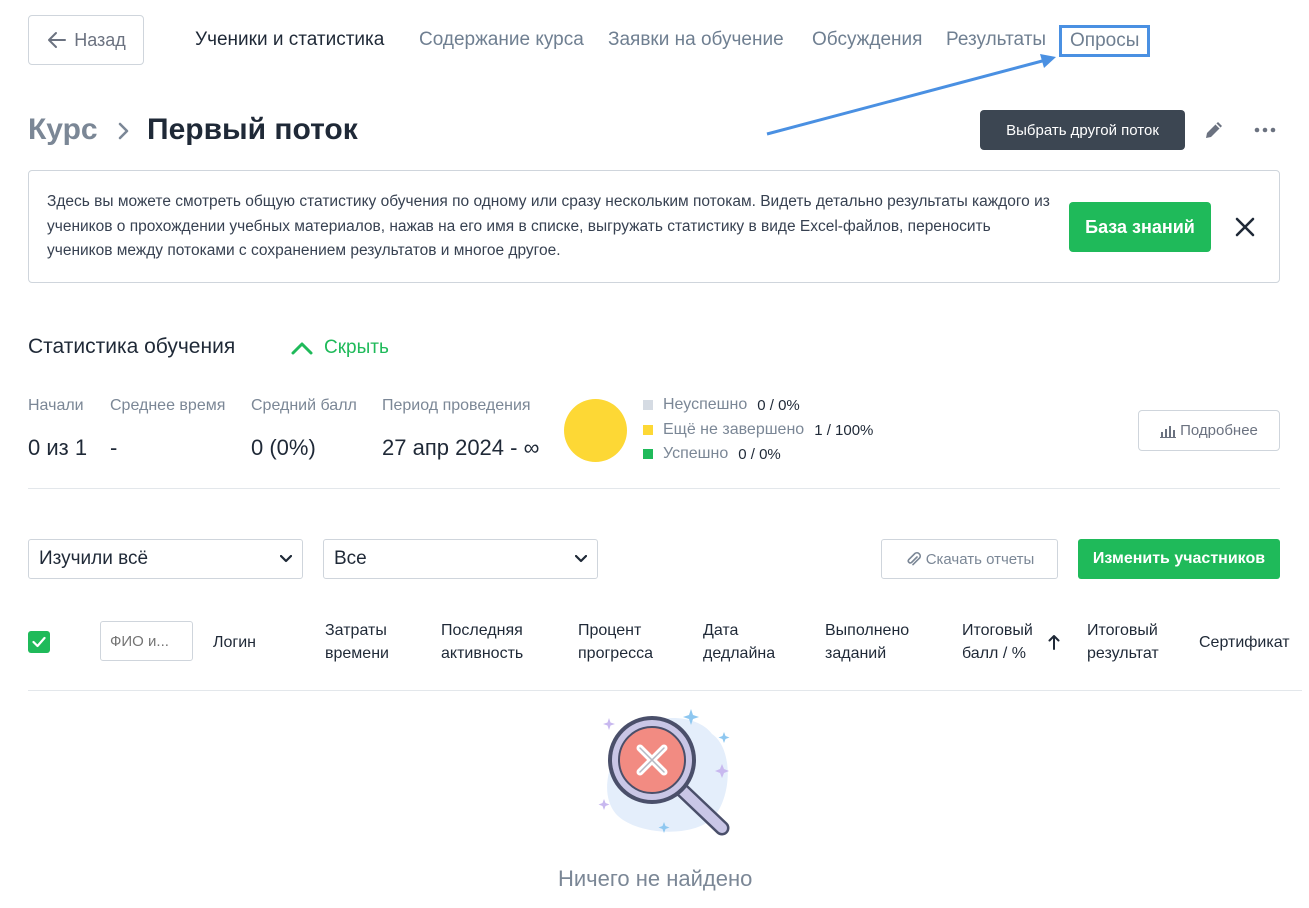 The width and height of the screenshot is (1309, 908). Describe the element at coordinates (759, 454) in the screenshot. I see `legend-success-value: 0 / 0%` at that location.